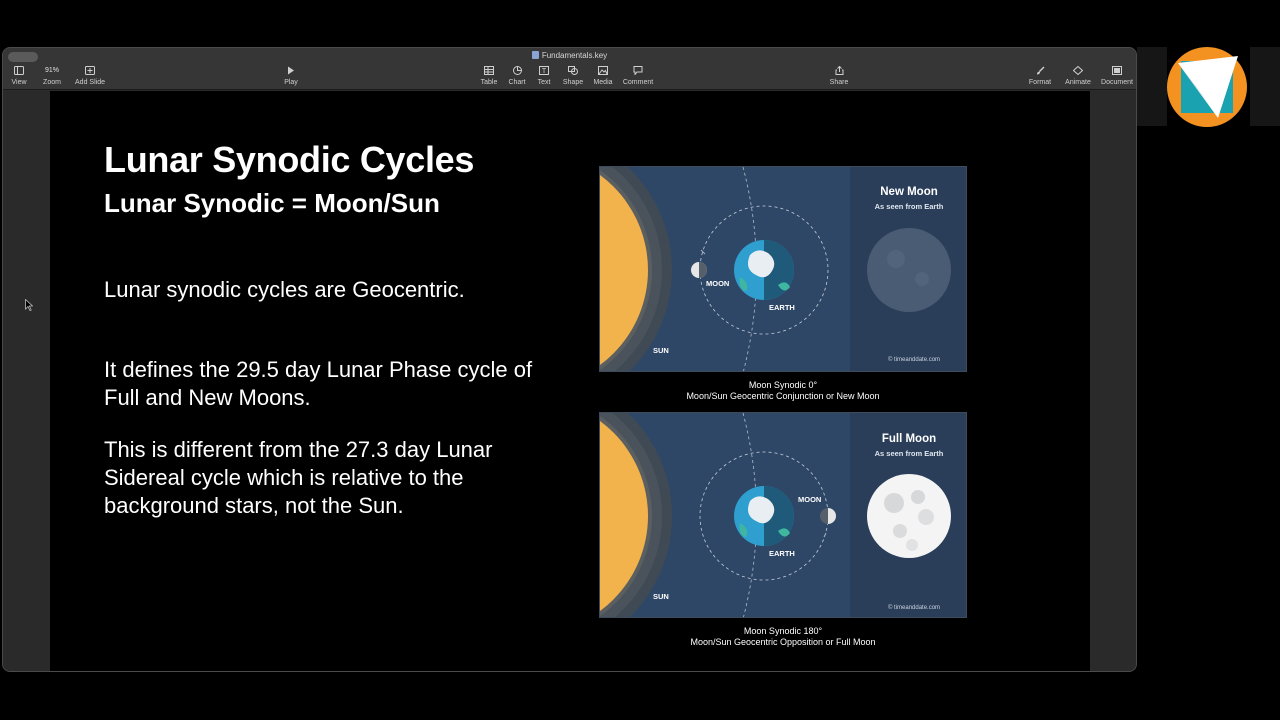 Image resolution: width=1280 pixels, height=720 pixels. What do you see at coordinates (52, 76) in the screenshot?
I see `zoom-button: 91% Zoom` at bounding box center [52, 76].